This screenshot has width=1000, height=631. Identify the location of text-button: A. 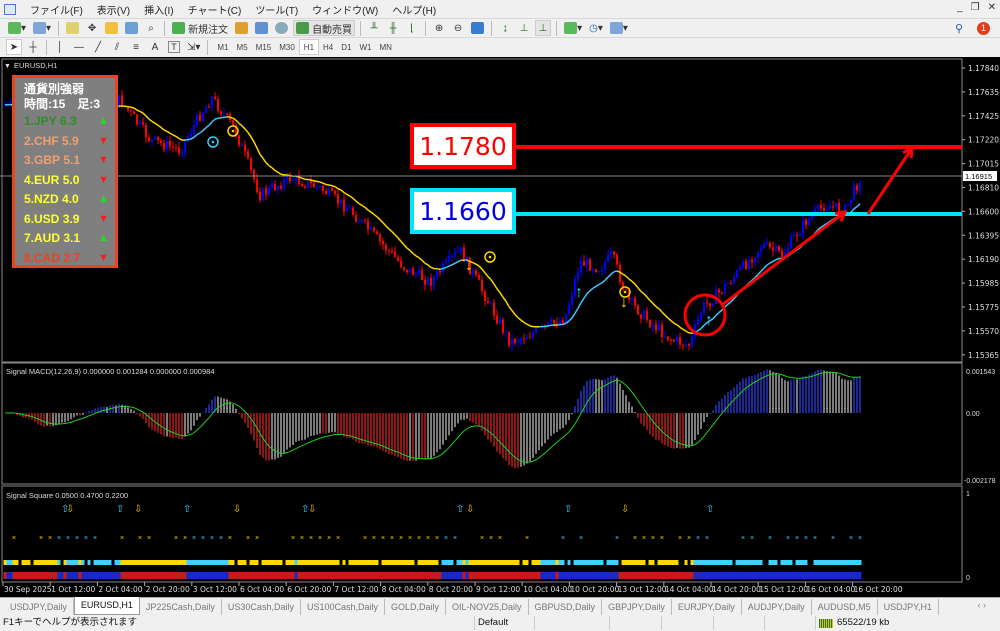
(155, 47).